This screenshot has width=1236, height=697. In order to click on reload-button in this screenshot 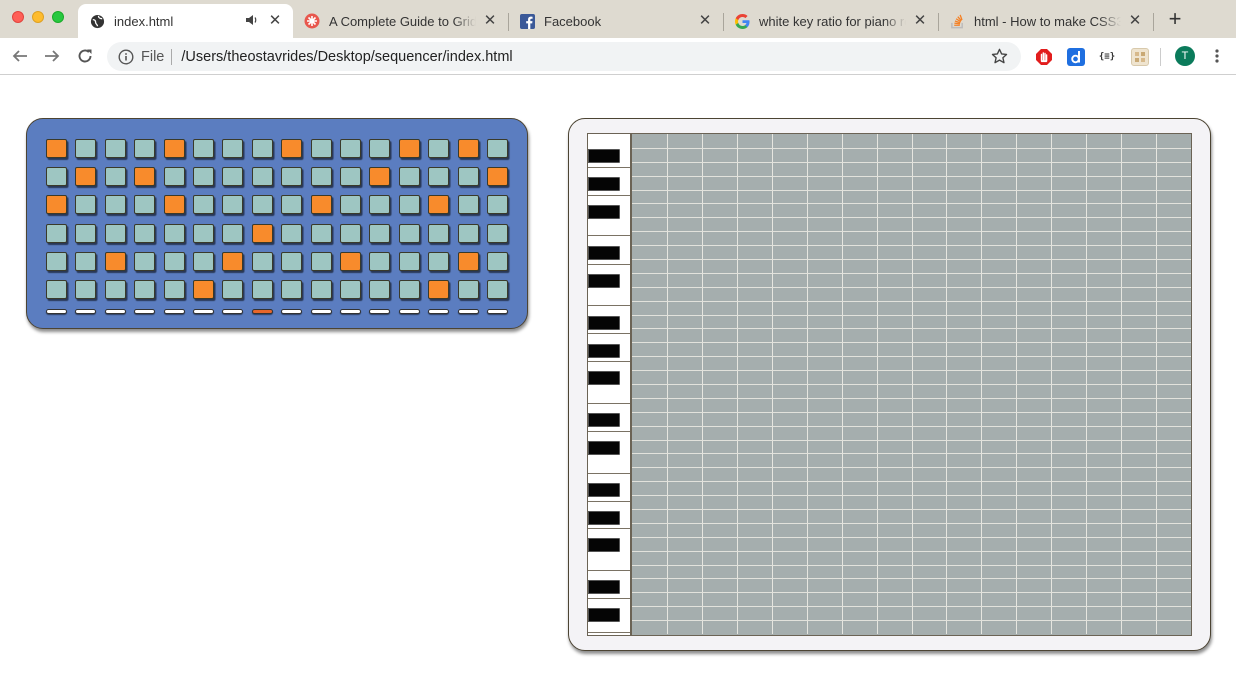, I will do `click(85, 56)`.